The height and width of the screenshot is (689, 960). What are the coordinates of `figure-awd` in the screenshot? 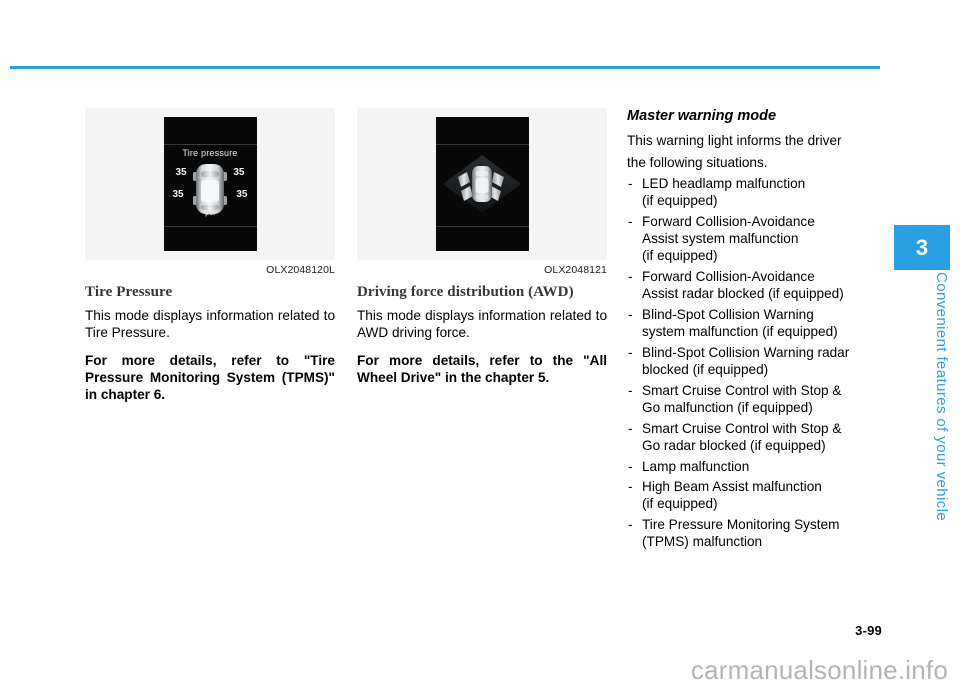 It's located at (482, 184).